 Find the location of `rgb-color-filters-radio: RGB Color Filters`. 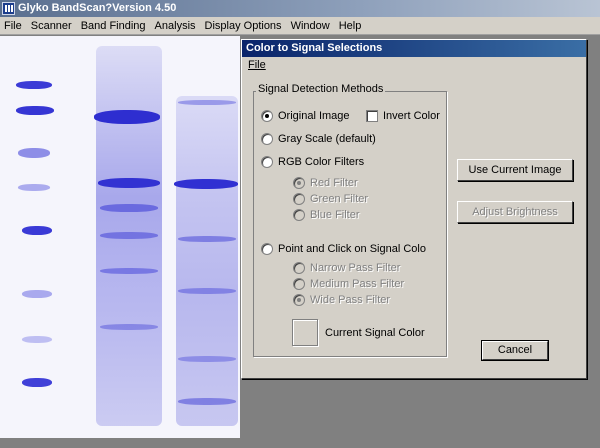

rgb-color-filters-radio: RGB Color Filters is located at coordinates (312, 162).